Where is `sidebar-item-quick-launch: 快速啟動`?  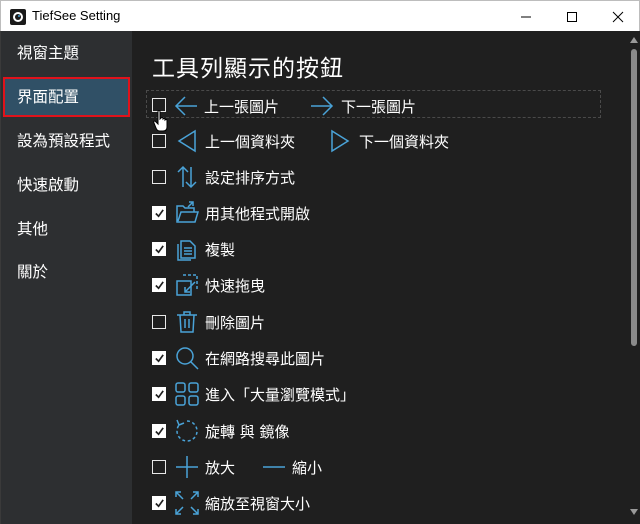
sidebar-item-quick-launch: 快速啟動 is located at coordinates (66, 185).